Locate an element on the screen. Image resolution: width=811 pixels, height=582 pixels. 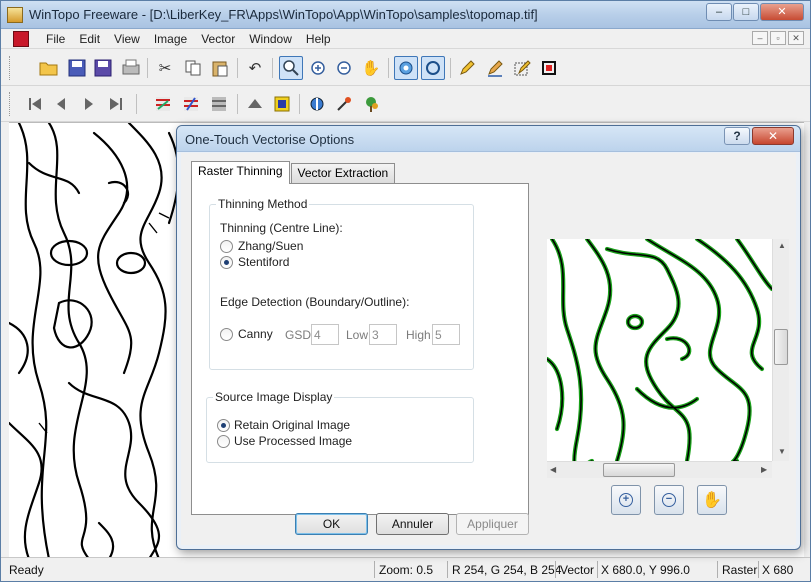
vectorise-grey-icon is located at coordinates (219, 104).